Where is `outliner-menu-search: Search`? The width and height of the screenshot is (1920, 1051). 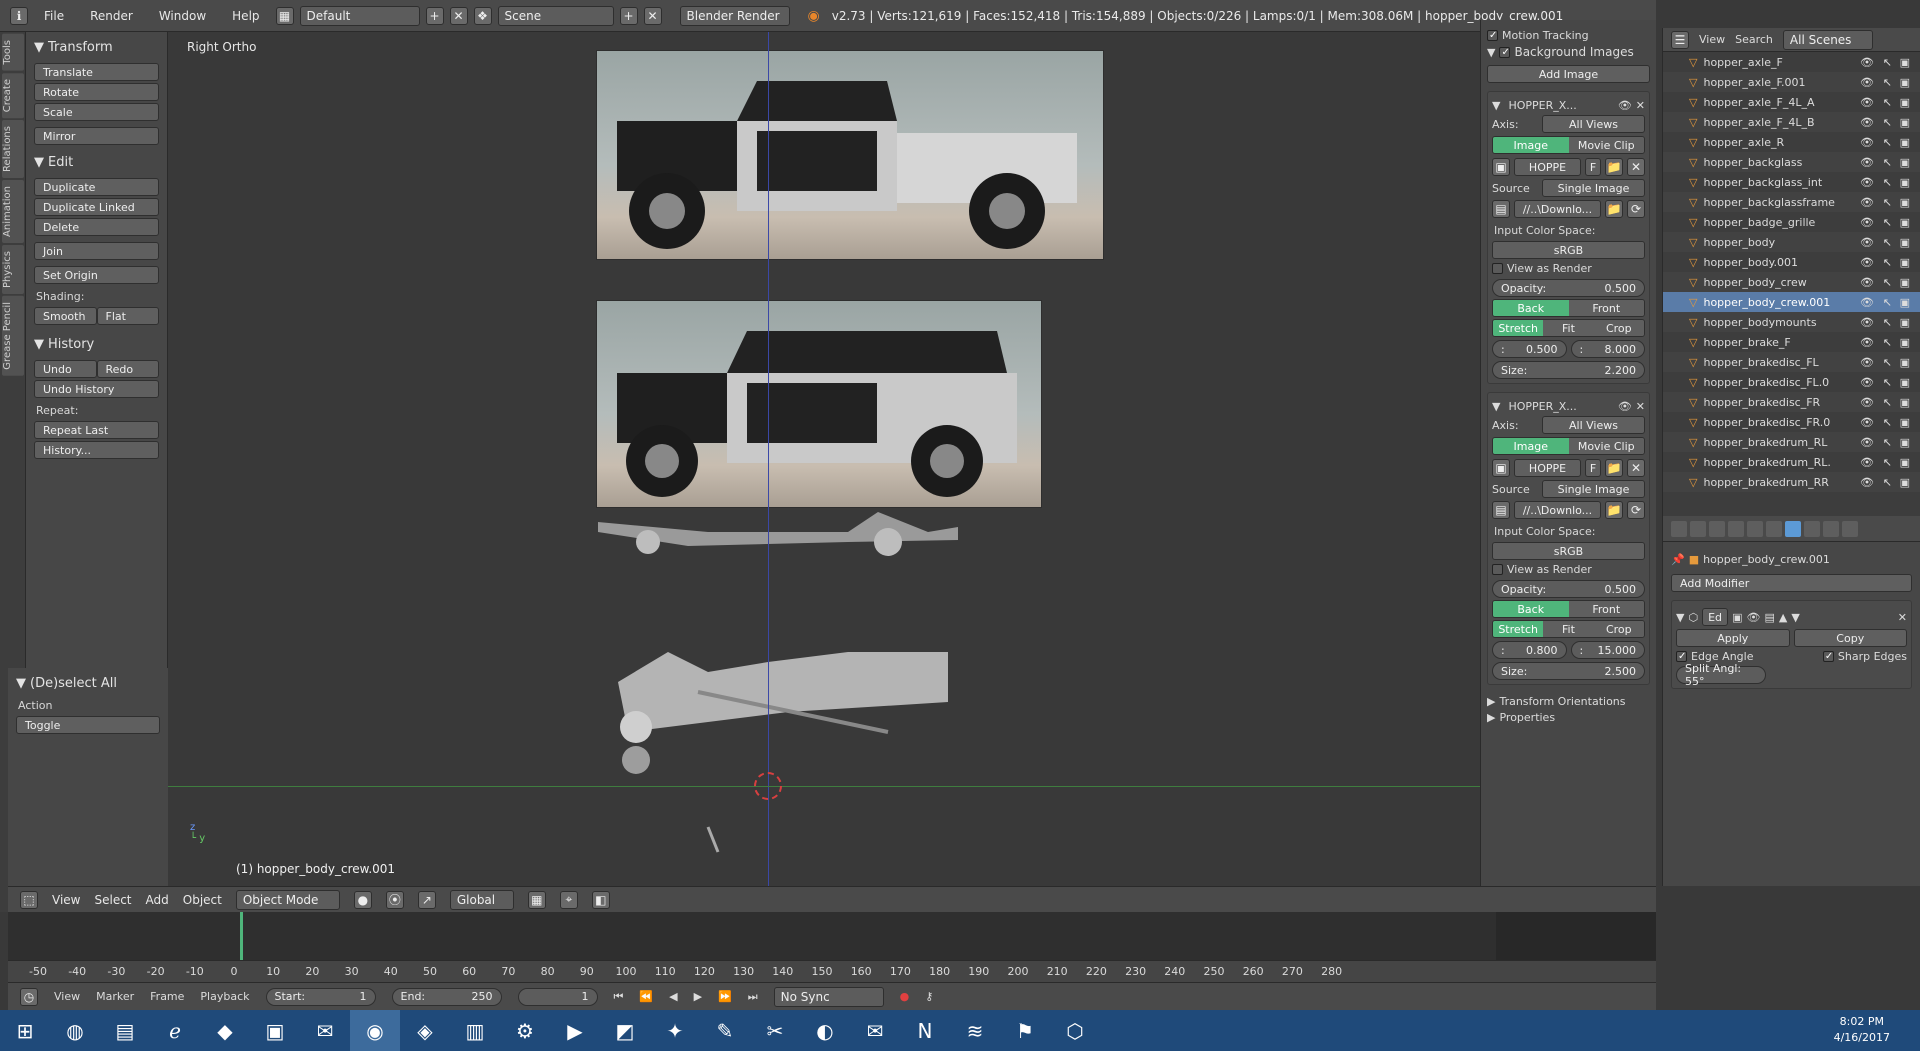 outliner-menu-search: Search is located at coordinates (1754, 39).